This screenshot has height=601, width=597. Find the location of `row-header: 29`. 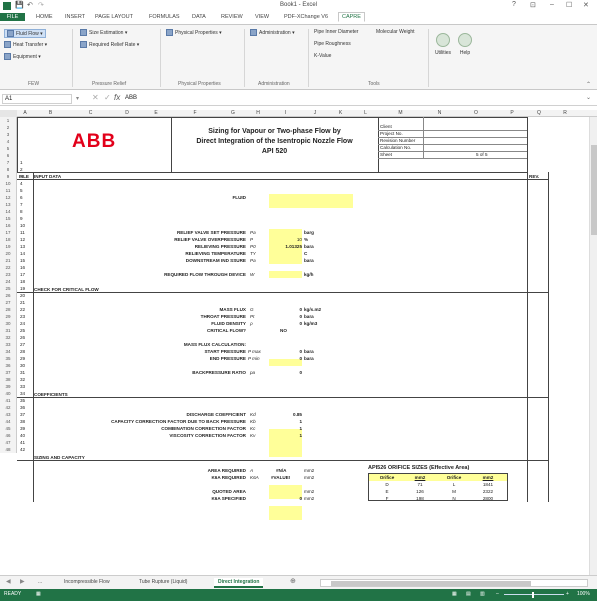

row-header: 29 is located at coordinates (8, 316).